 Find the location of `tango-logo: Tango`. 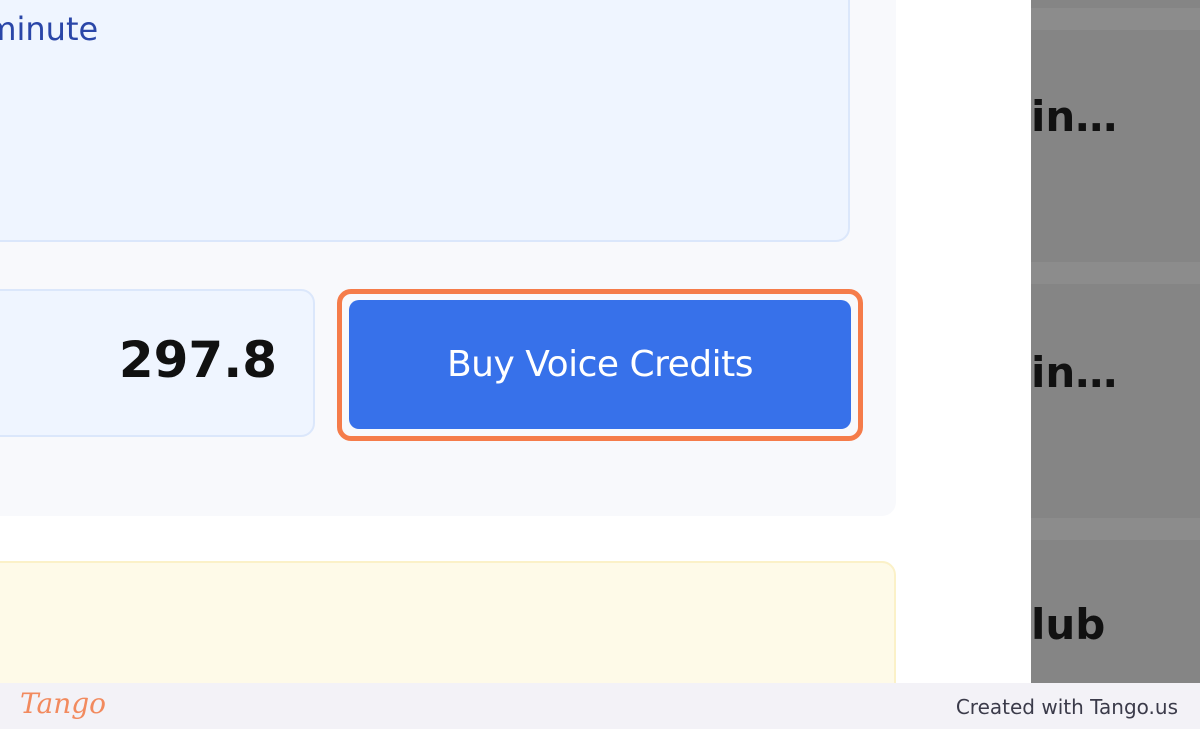

tango-logo: Tango is located at coordinates (63, 703).